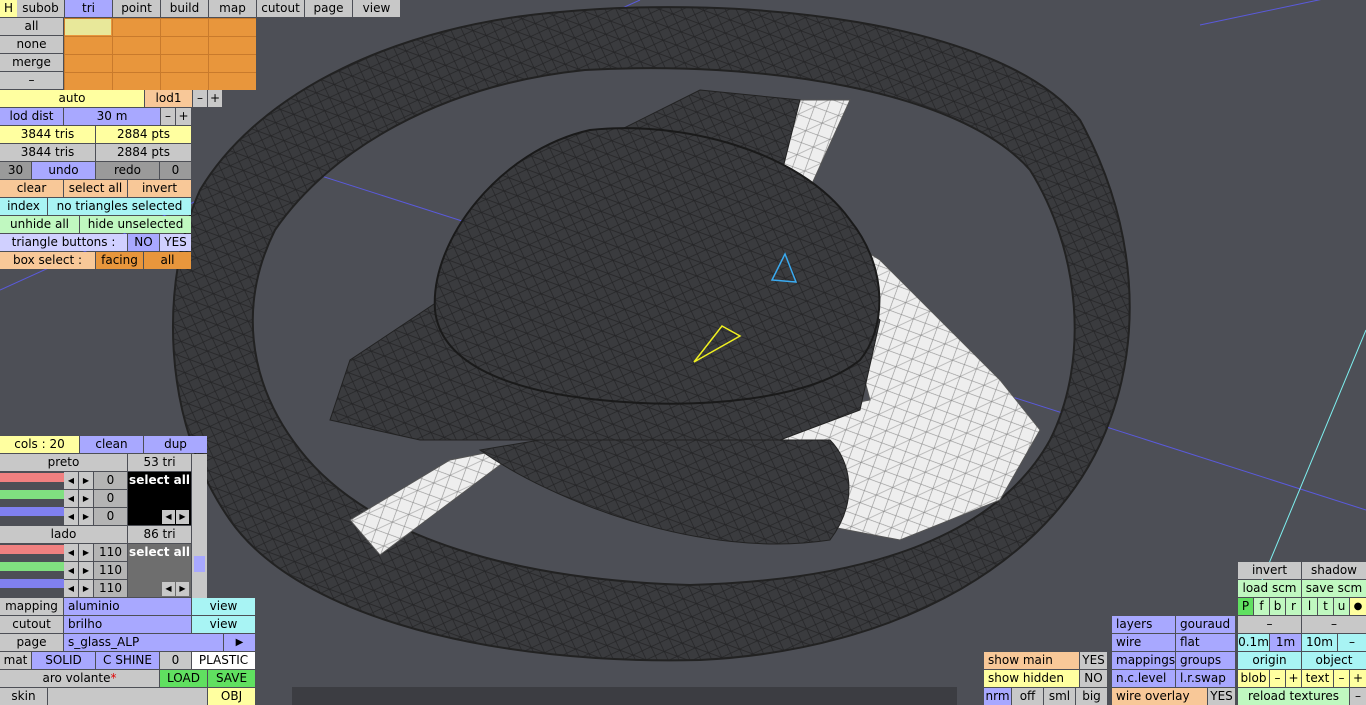  Describe the element at coordinates (183, 116) in the screenshot. I see `lod-dist-plus-button: +` at that location.